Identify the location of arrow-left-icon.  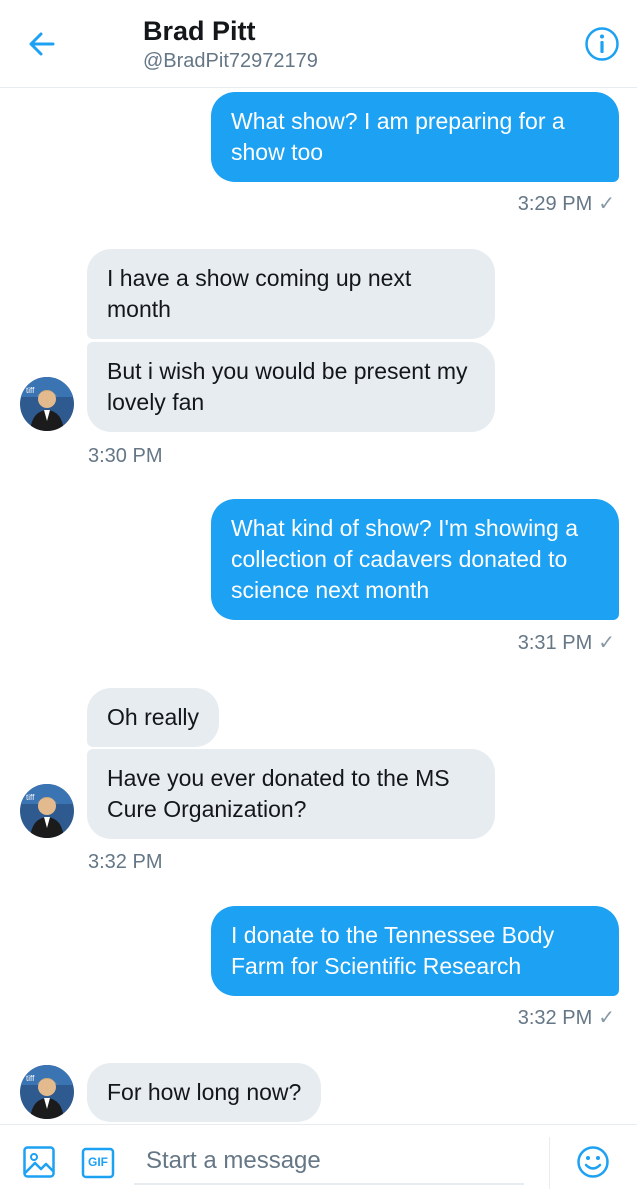
(42, 44).